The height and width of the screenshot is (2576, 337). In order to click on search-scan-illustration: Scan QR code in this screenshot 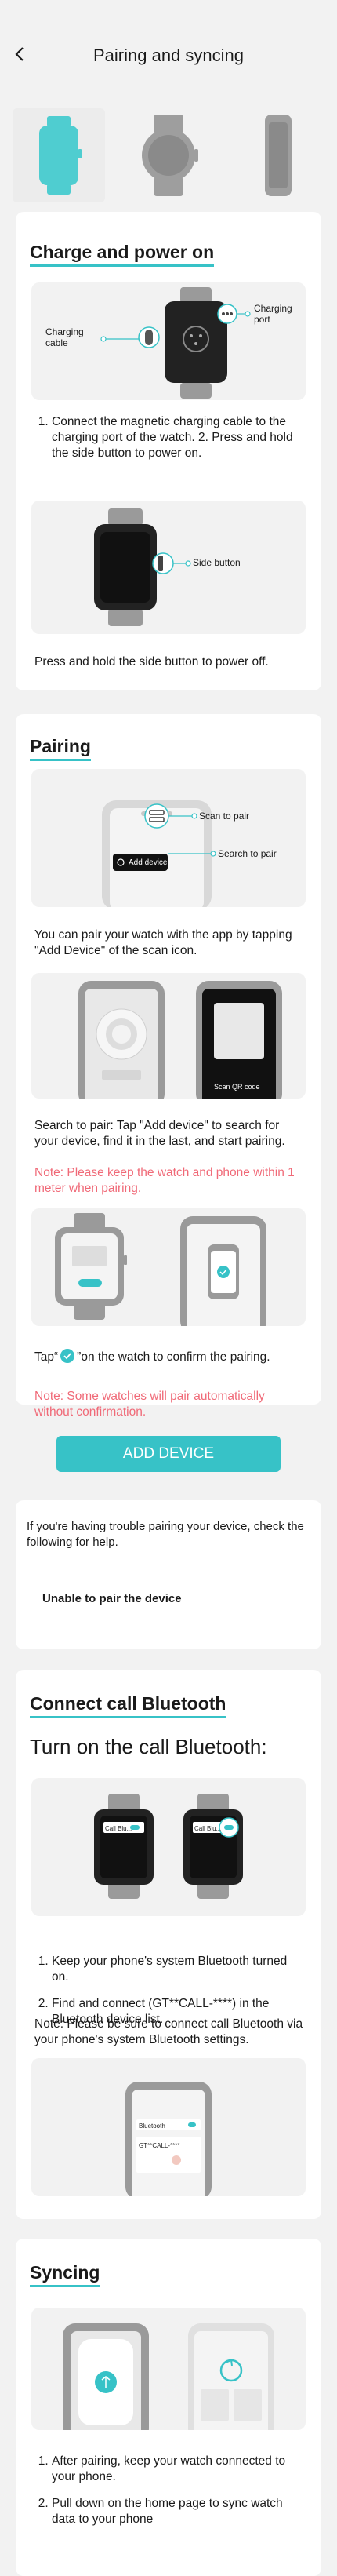, I will do `click(169, 1036)`.